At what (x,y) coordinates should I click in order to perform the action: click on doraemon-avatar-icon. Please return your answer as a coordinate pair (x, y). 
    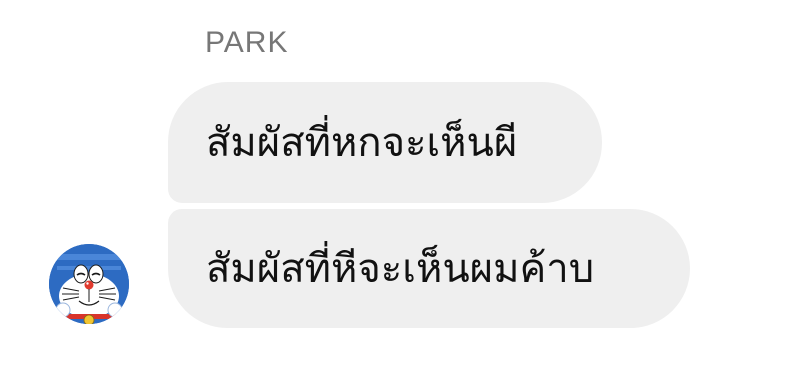
    Looking at the image, I should click on (89, 284).